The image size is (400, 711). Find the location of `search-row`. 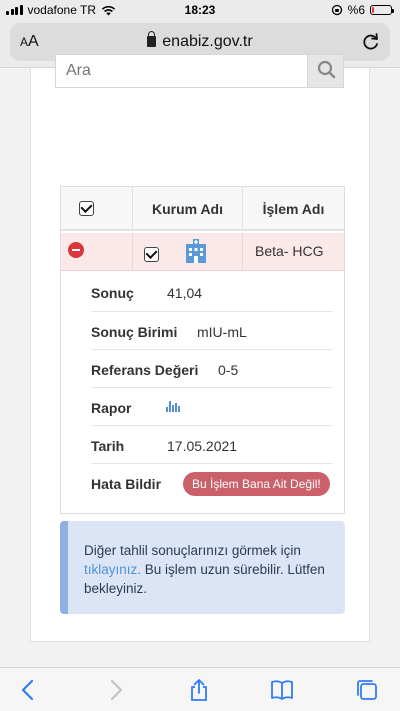

search-row is located at coordinates (199, 71).